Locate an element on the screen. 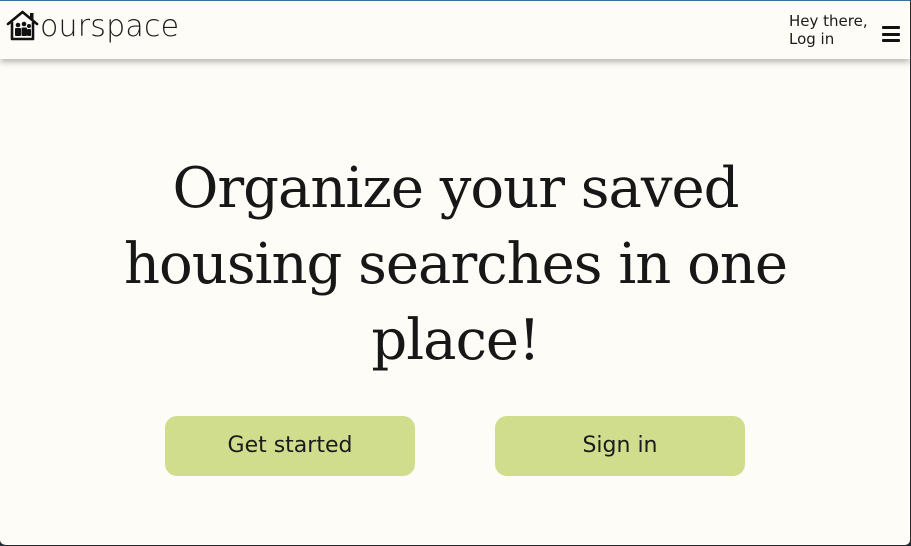 This screenshot has height=546, width=911. user-greeting: Hey there, Log in is located at coordinates (828, 30).